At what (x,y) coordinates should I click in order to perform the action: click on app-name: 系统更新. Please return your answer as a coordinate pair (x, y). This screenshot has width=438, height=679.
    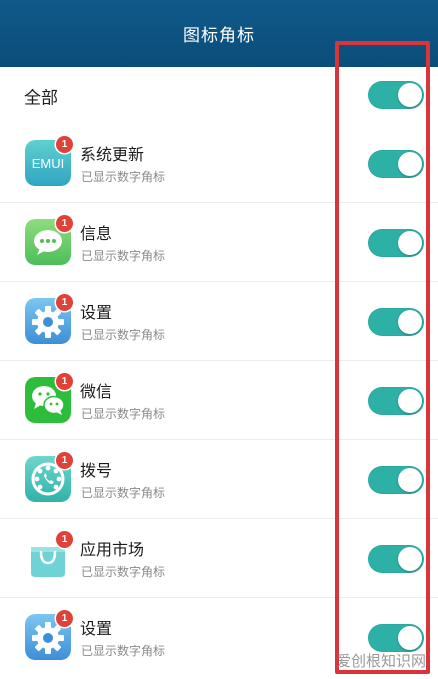
    Looking at the image, I should click on (112, 154).